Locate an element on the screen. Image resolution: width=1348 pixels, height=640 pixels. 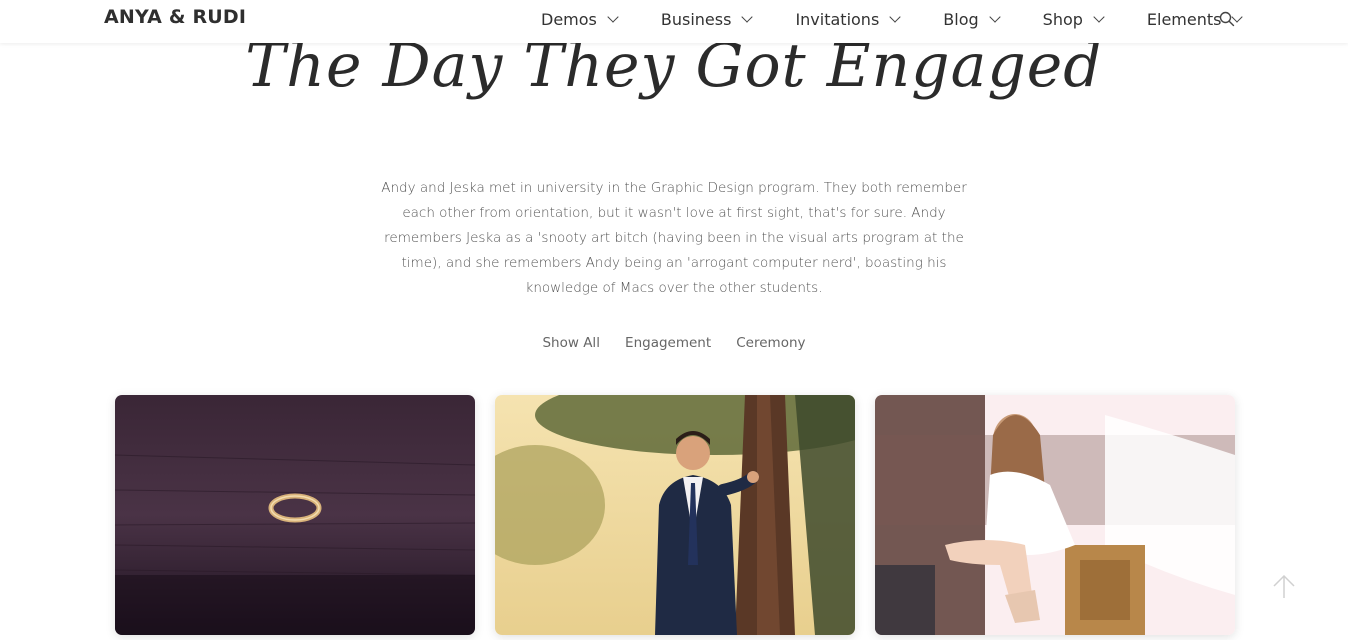
nav-item-business: Business is located at coordinates (707, 19).